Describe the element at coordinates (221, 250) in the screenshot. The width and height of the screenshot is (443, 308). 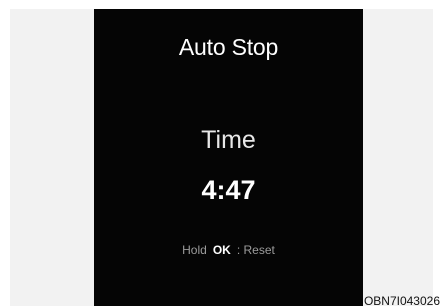
I see `ok-button-label: OK` at that location.